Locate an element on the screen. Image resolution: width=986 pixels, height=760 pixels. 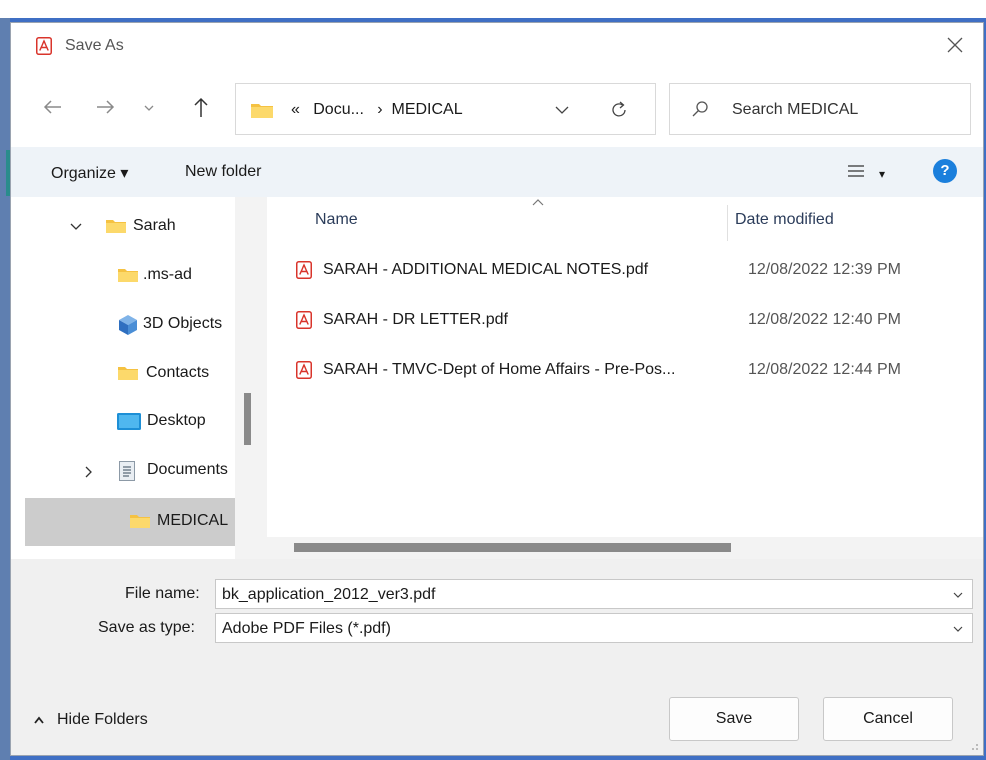
close-icon is located at coordinates (955, 45).